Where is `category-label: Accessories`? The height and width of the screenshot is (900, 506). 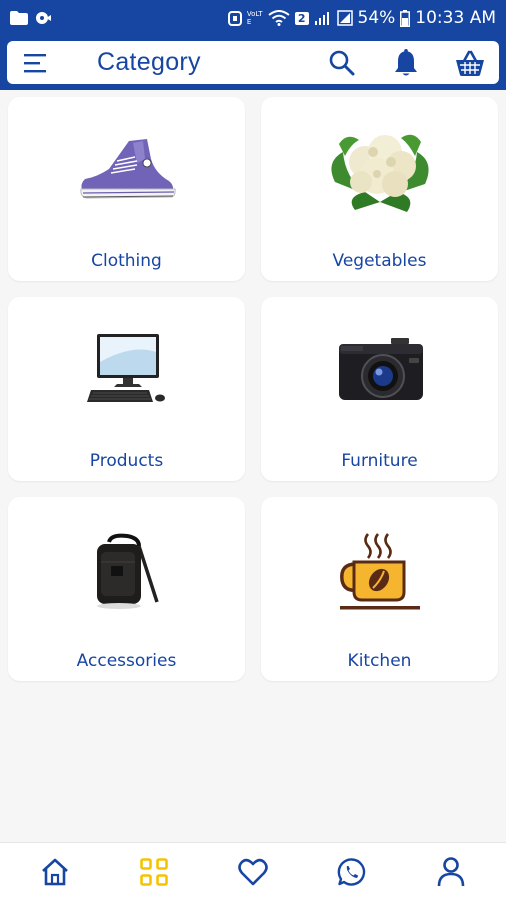
category-label: Accessories is located at coordinates (126, 661).